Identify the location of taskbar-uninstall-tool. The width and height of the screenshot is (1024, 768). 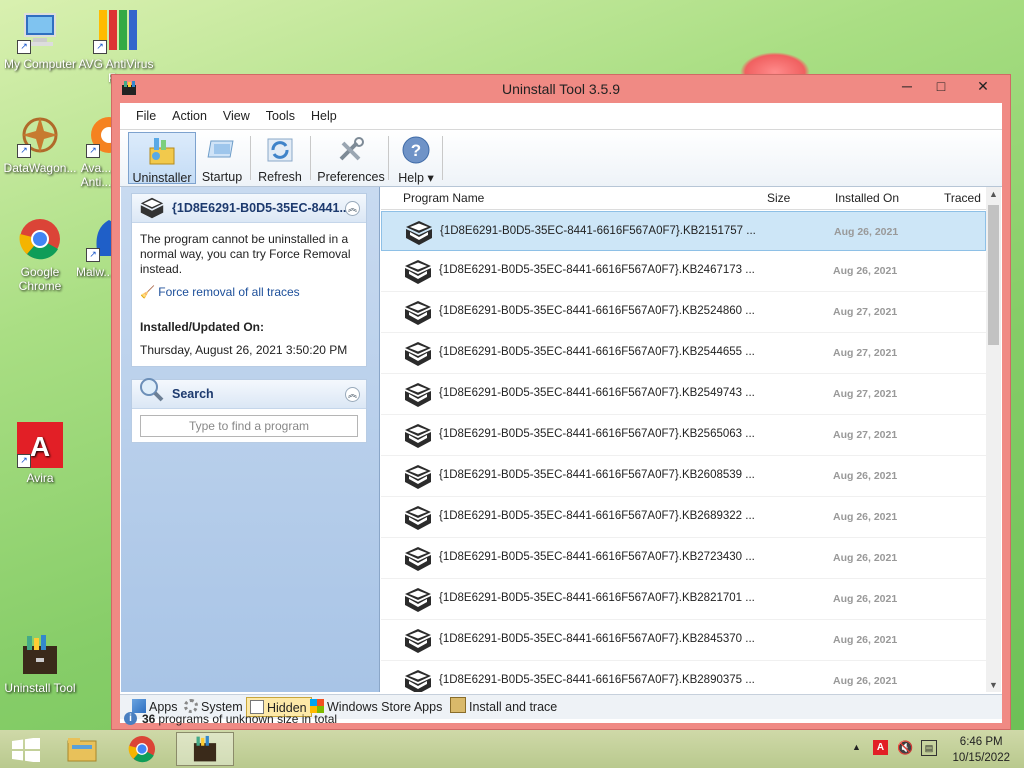
(205, 749).